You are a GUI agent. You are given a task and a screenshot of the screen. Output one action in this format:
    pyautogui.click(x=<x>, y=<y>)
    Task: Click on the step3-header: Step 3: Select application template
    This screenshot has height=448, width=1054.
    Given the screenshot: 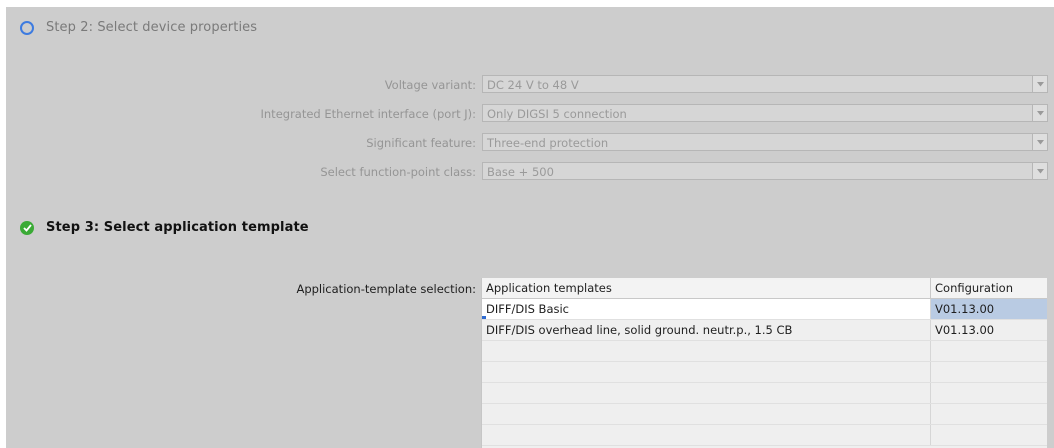 What is the action you would take?
    pyautogui.click(x=164, y=227)
    